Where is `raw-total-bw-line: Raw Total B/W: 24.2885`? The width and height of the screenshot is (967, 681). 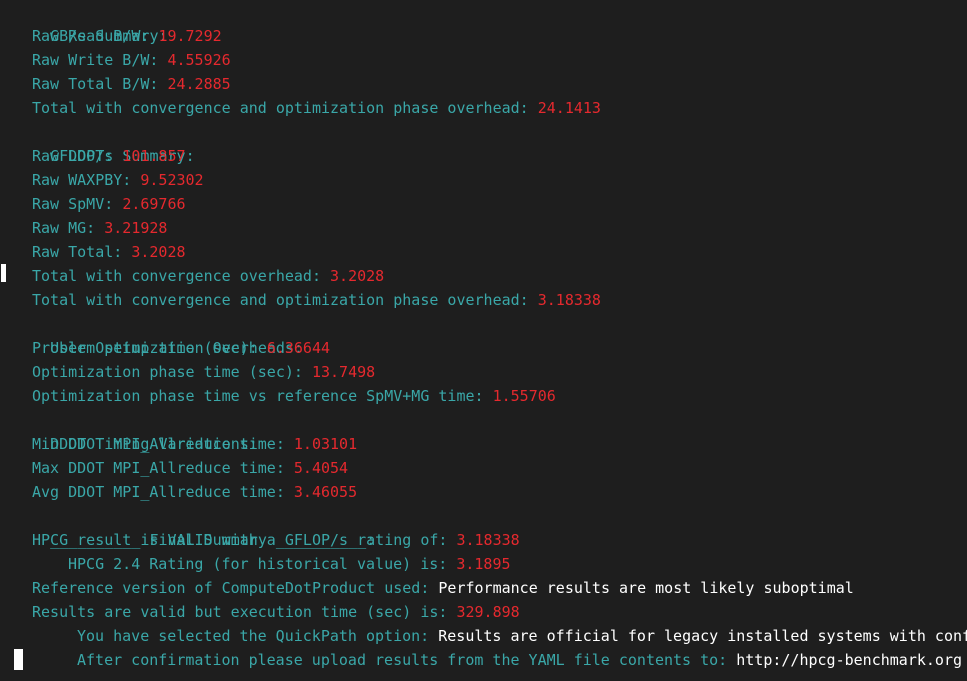
raw-total-bw-line: Raw Total B/W: 24.2885 is located at coordinates (131, 84).